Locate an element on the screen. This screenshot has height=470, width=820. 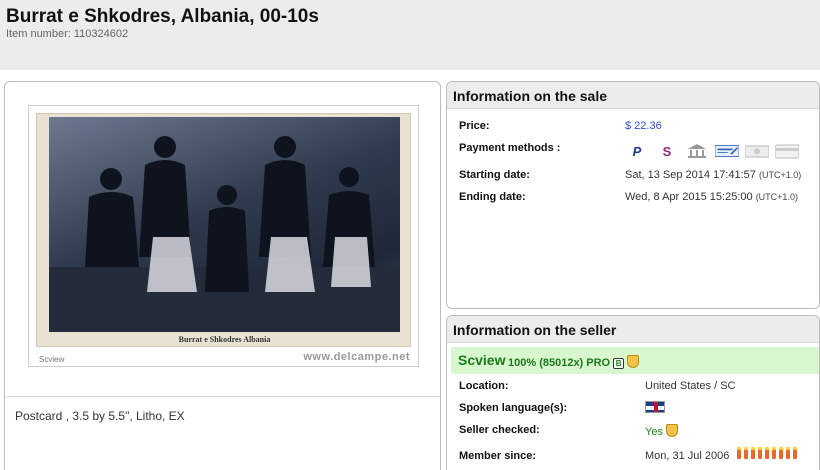
member-since-value: Mon, 31 Jul 2006 is located at coordinates (687, 456).